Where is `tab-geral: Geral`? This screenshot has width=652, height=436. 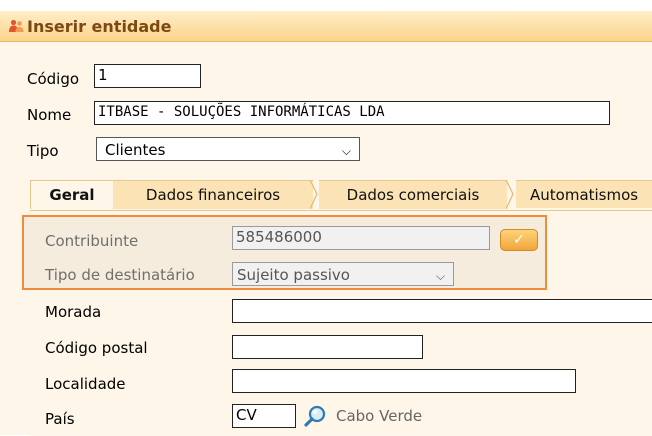
tab-geral: Geral is located at coordinates (72, 194).